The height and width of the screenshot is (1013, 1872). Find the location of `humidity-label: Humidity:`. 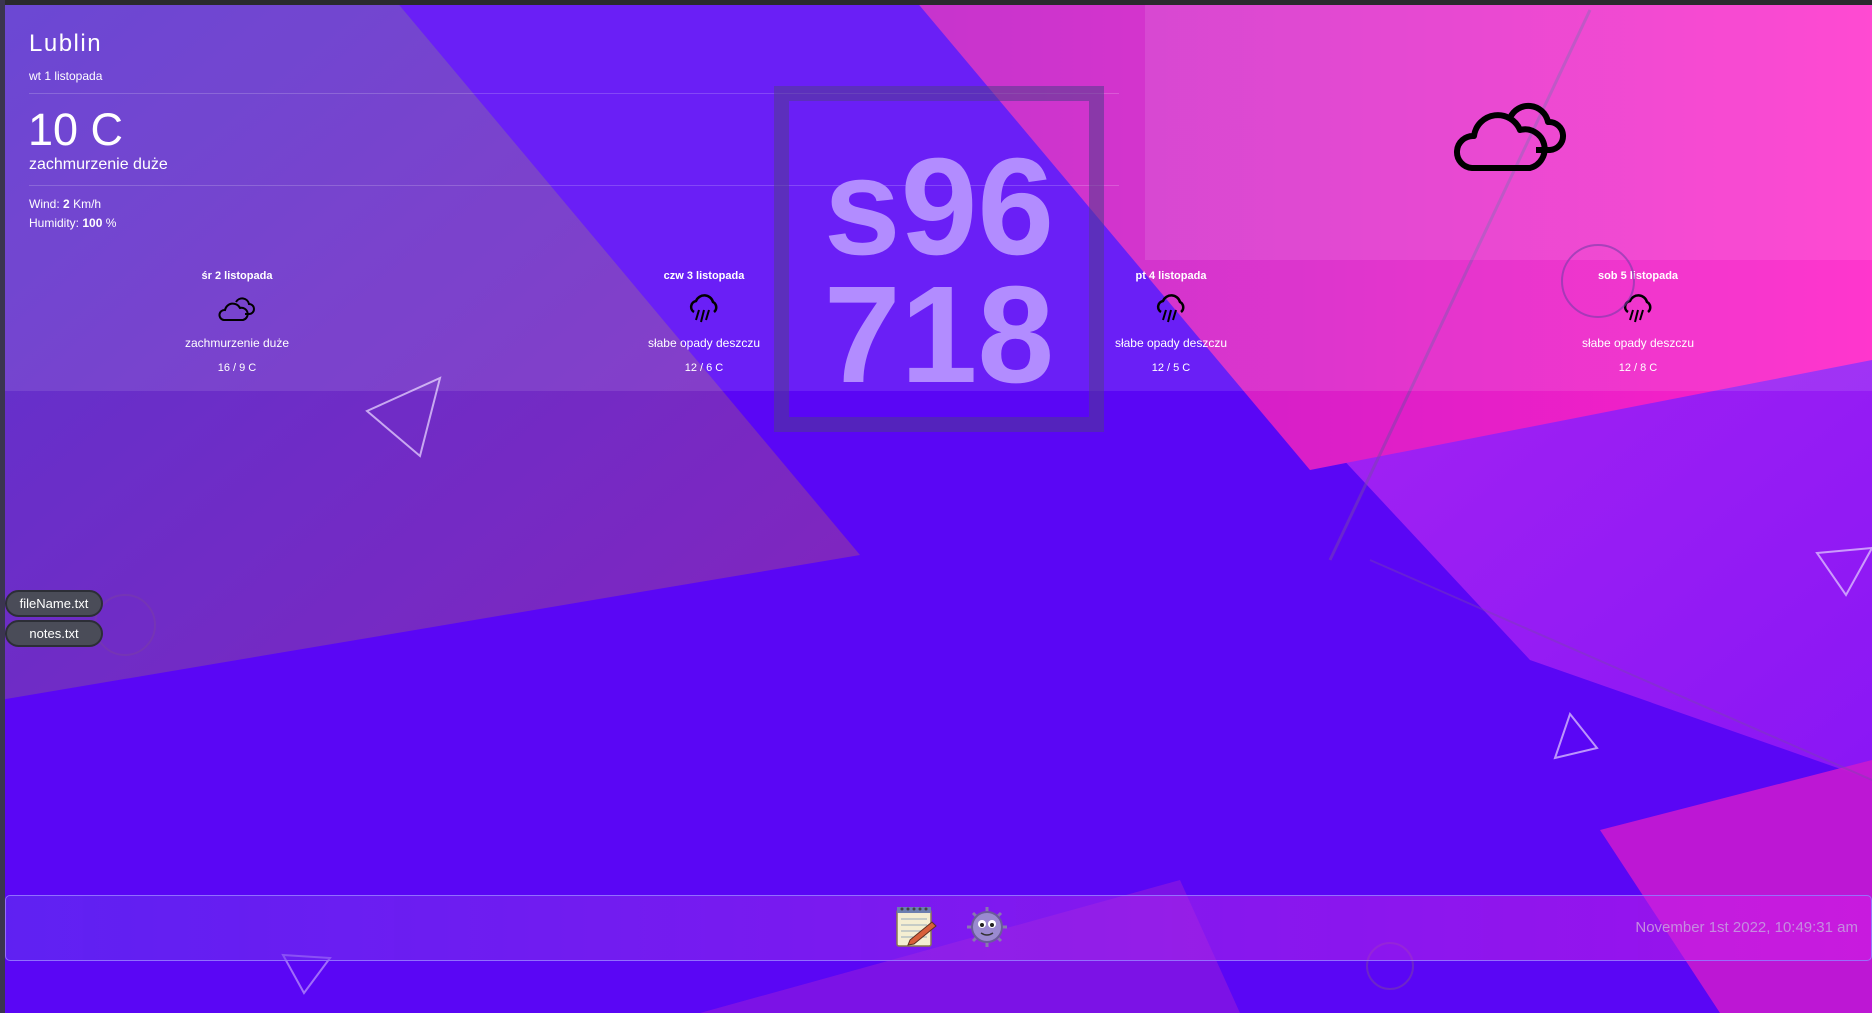

humidity-label: Humidity: is located at coordinates (54, 223).